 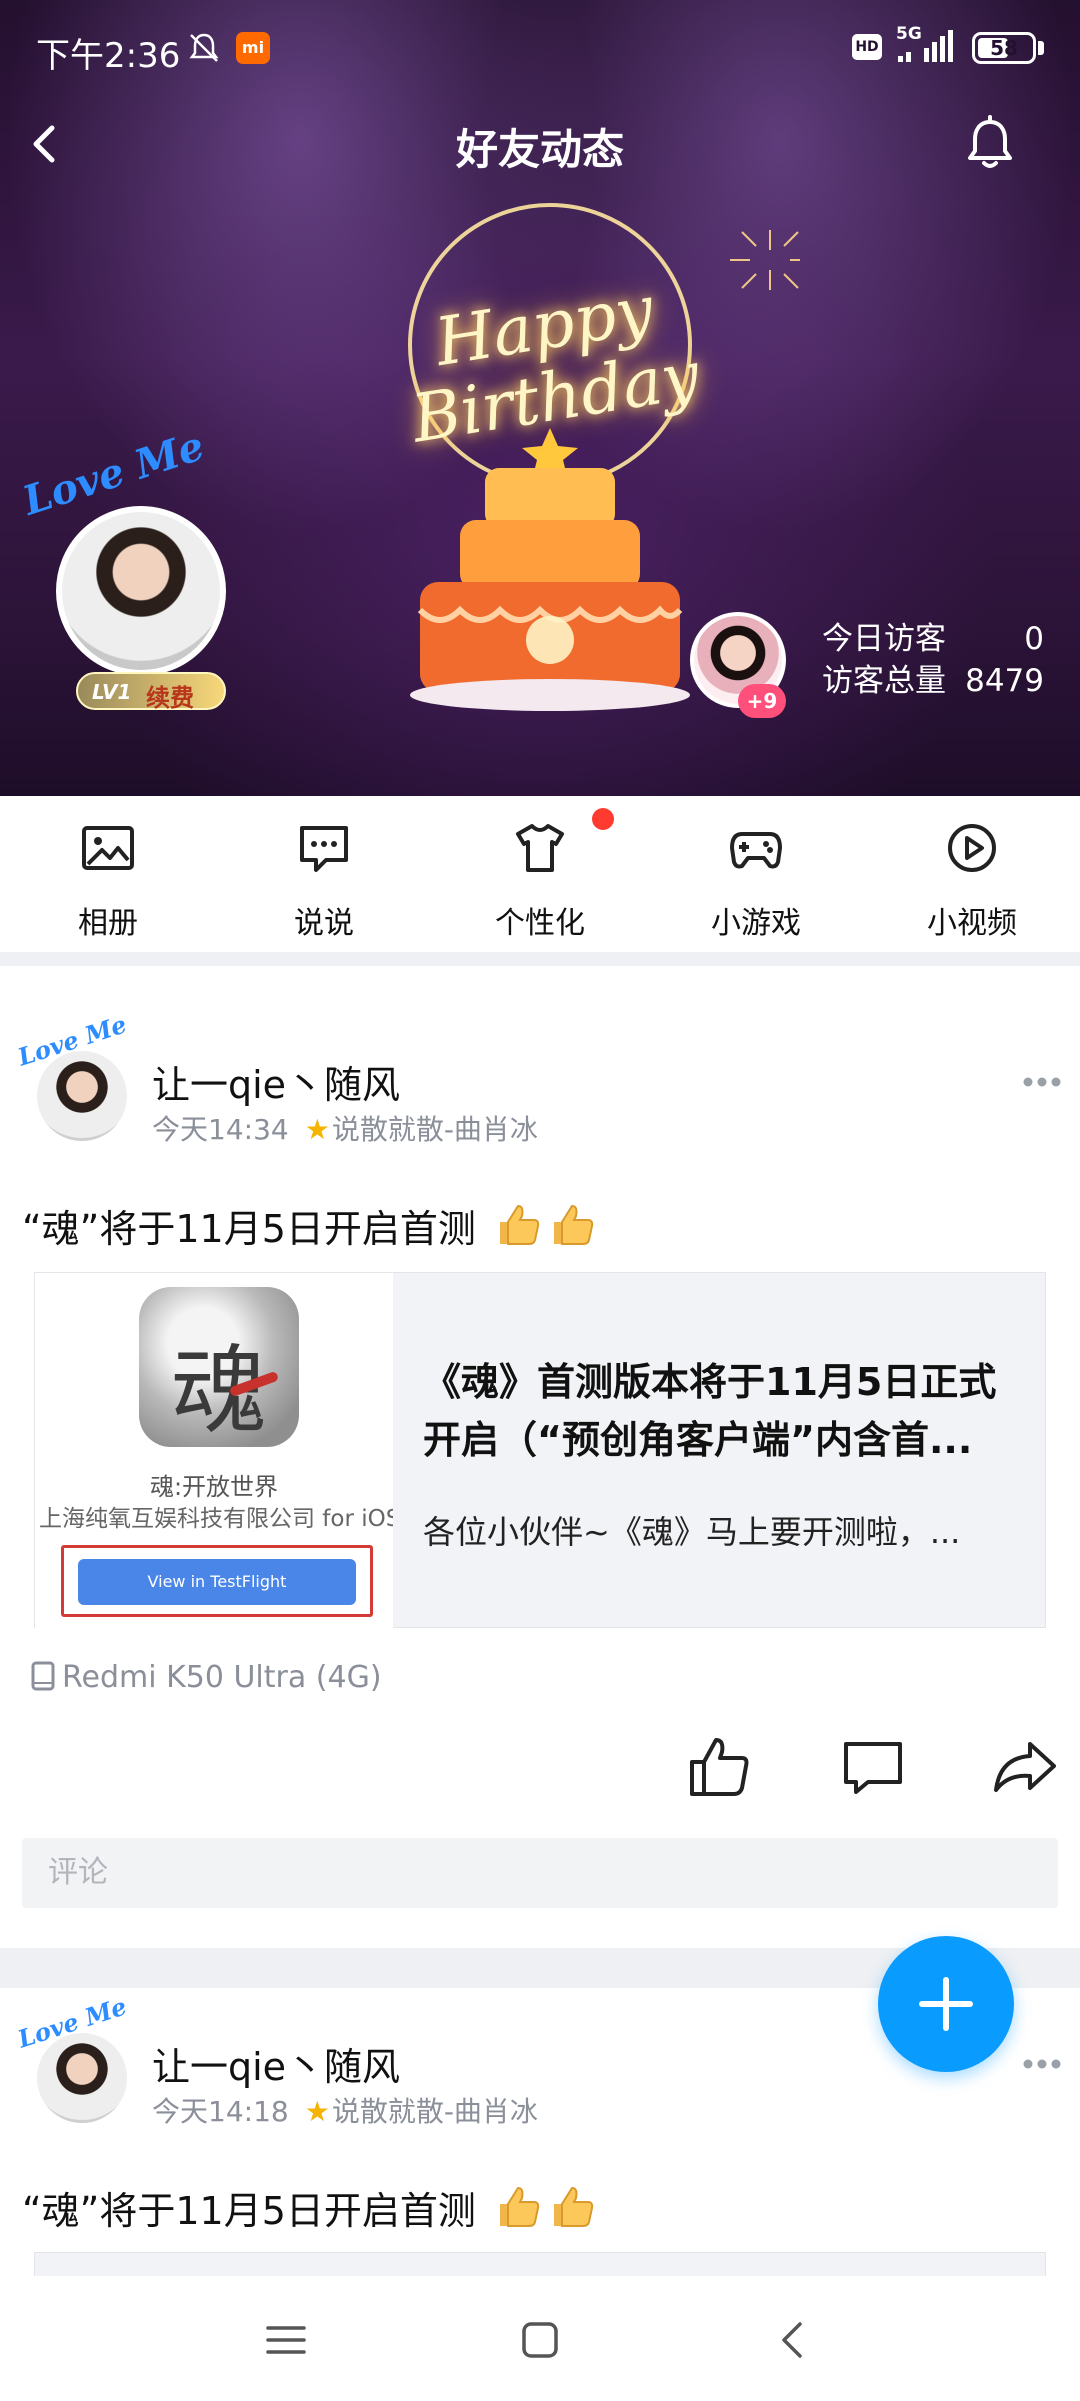 What do you see at coordinates (216, 1519) in the screenshot?
I see `app-company: 上海纯氧互娱科技有限公司 for iOS` at bounding box center [216, 1519].